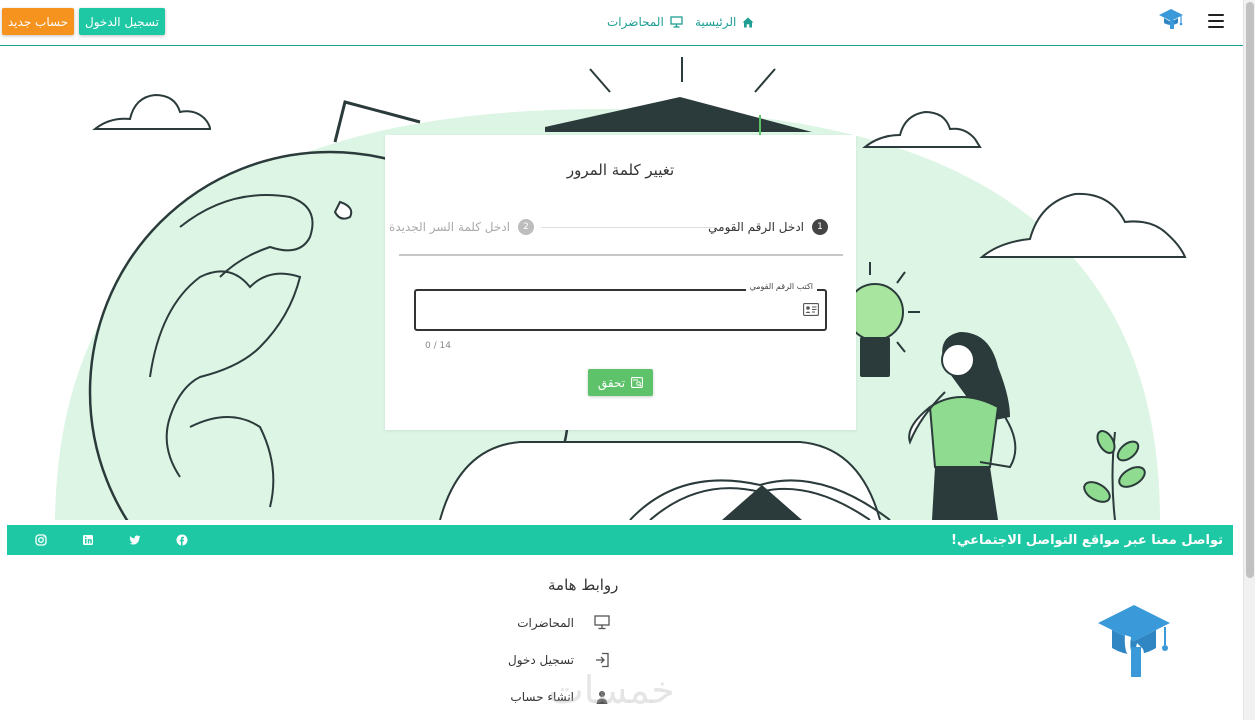 The width and height of the screenshot is (1255, 720). I want to click on national-id-field: اكتب الرقم القومي, so click(620, 306).